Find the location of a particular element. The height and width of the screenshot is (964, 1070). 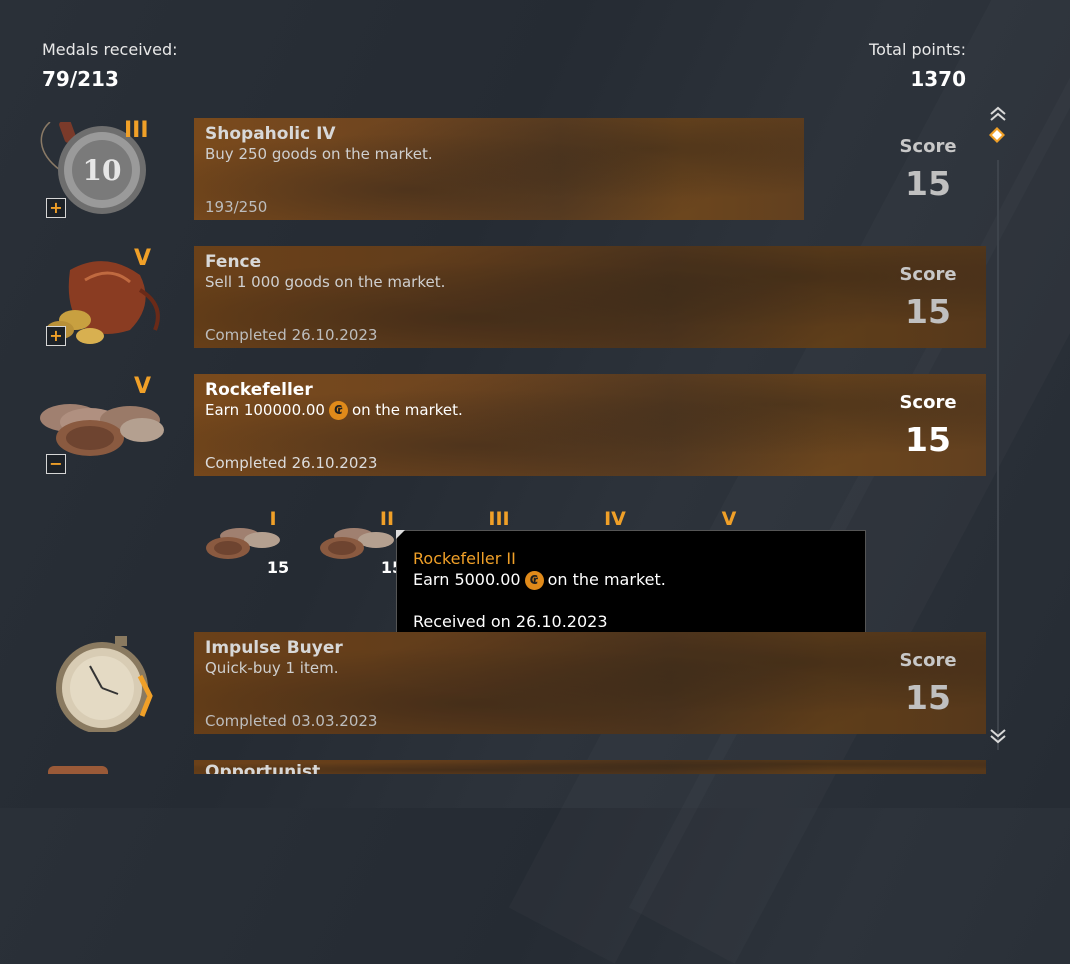

points-value: 1370 is located at coordinates (938, 79).